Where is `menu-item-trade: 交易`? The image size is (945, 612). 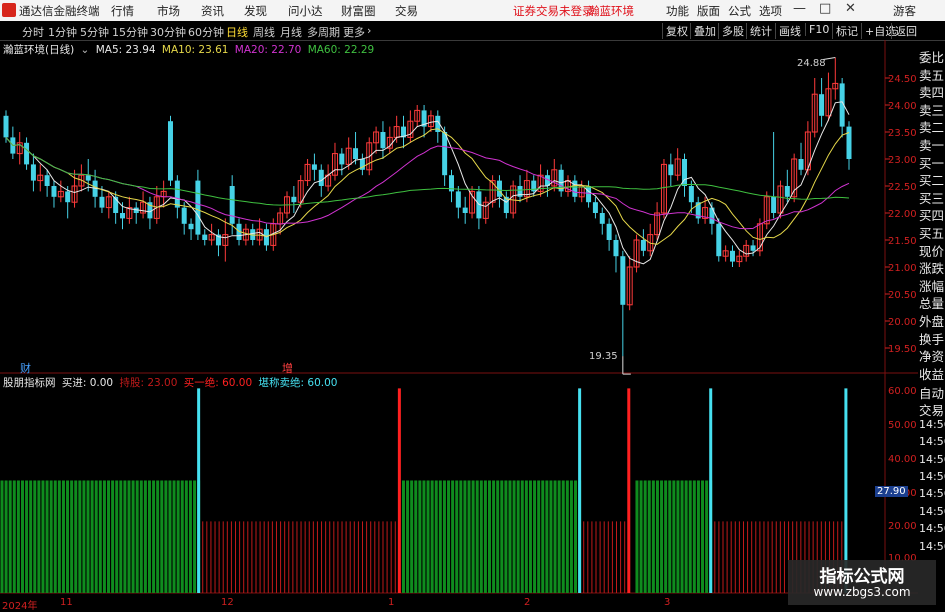
menu-item-trade: 交易 is located at coordinates (406, 11).